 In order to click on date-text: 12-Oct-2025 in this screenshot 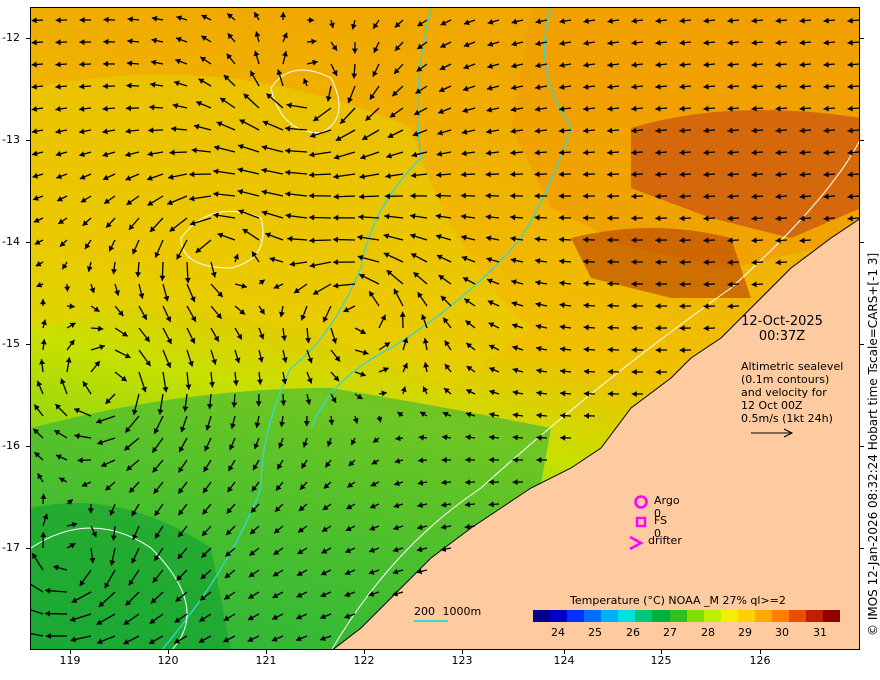, I will do `click(782, 321)`.